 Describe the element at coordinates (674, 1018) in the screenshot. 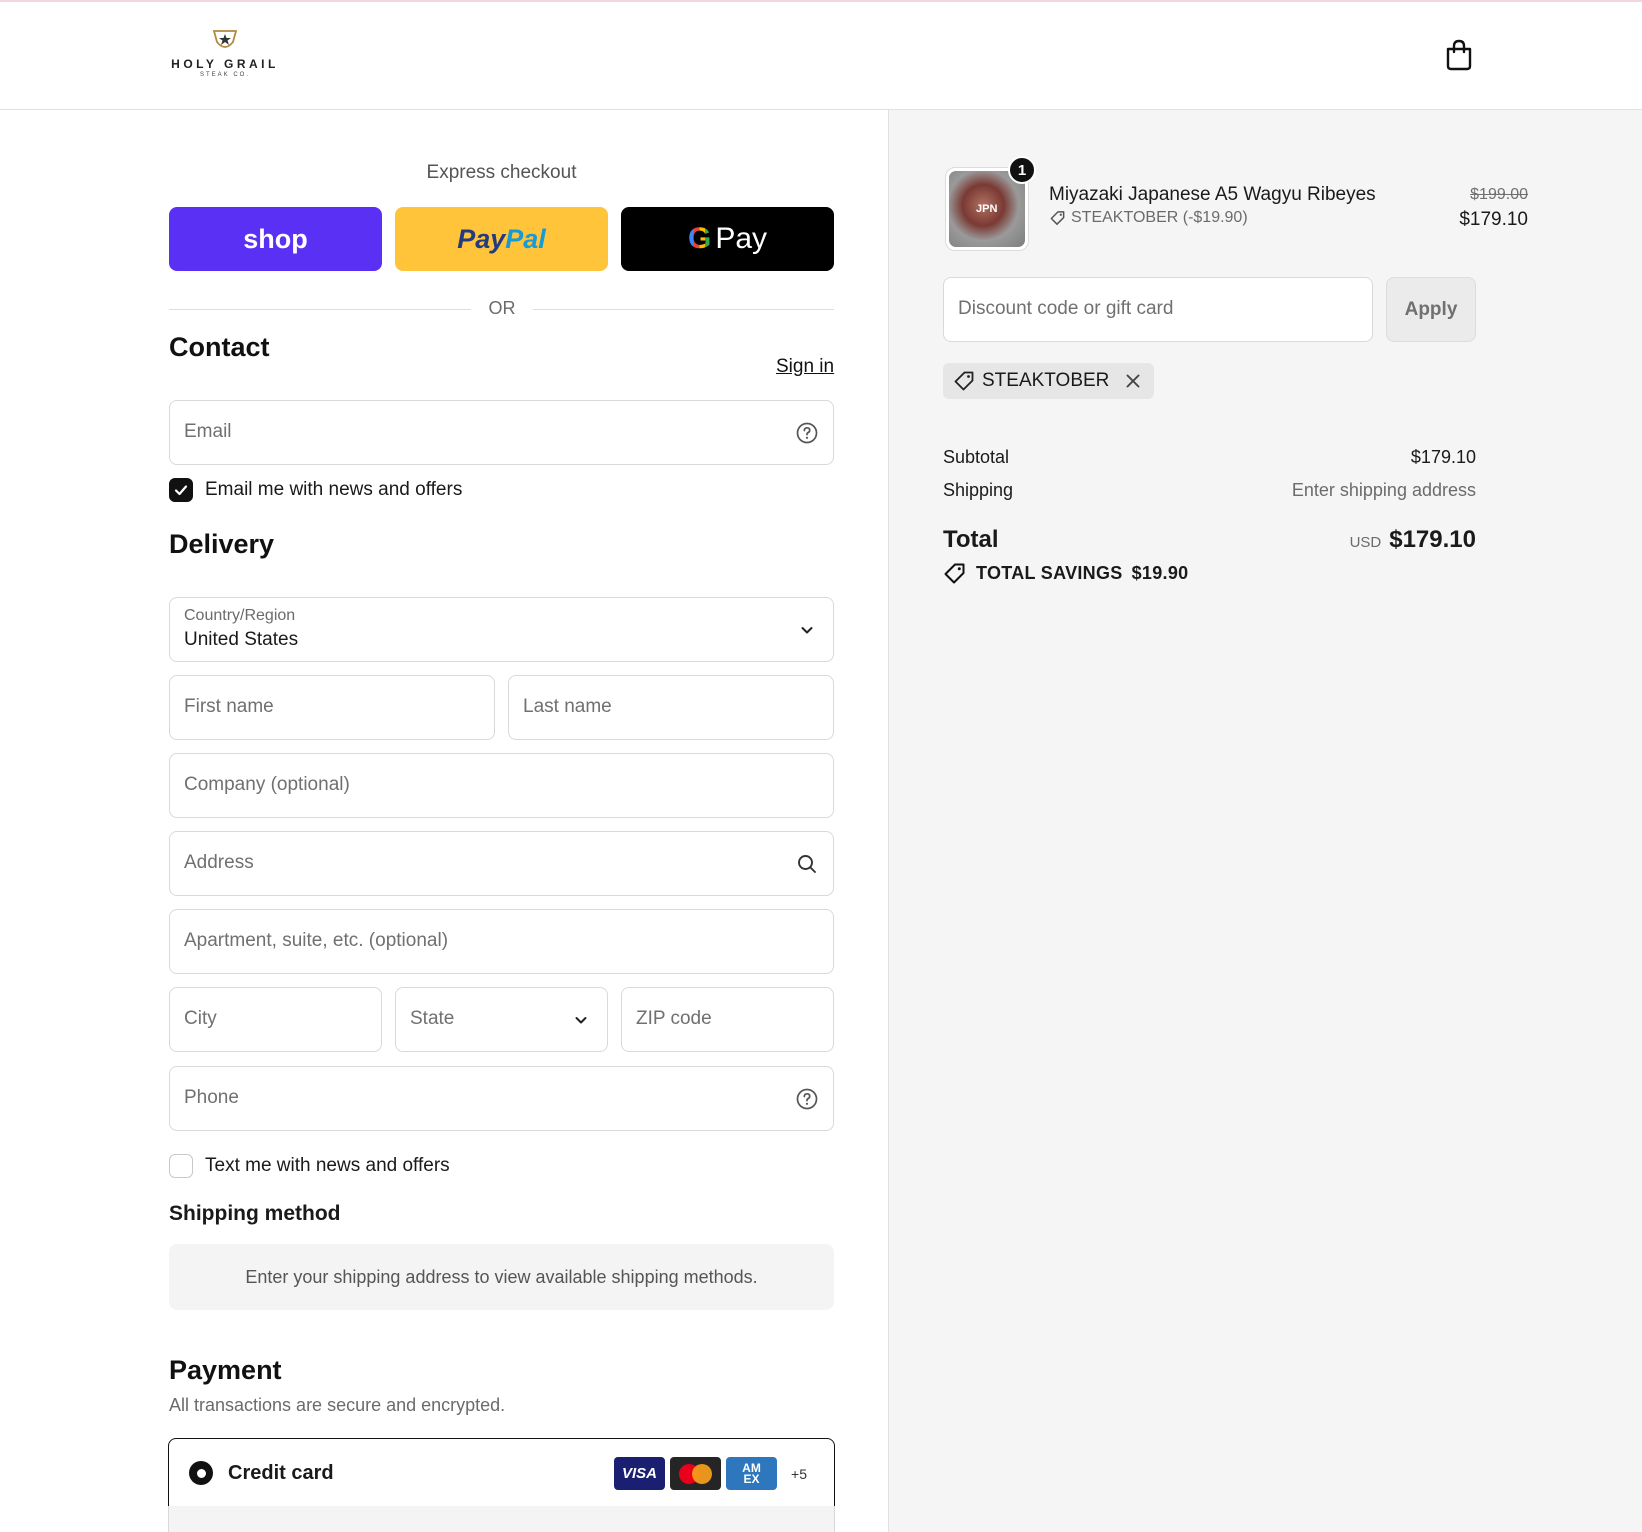

I see `zip-placeholder: ZIP code` at that location.